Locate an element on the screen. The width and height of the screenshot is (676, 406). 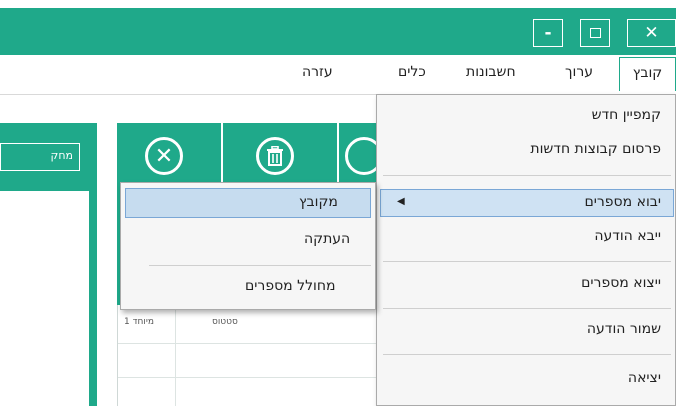
submenu-arrow-icon: ◀ is located at coordinates (401, 201).